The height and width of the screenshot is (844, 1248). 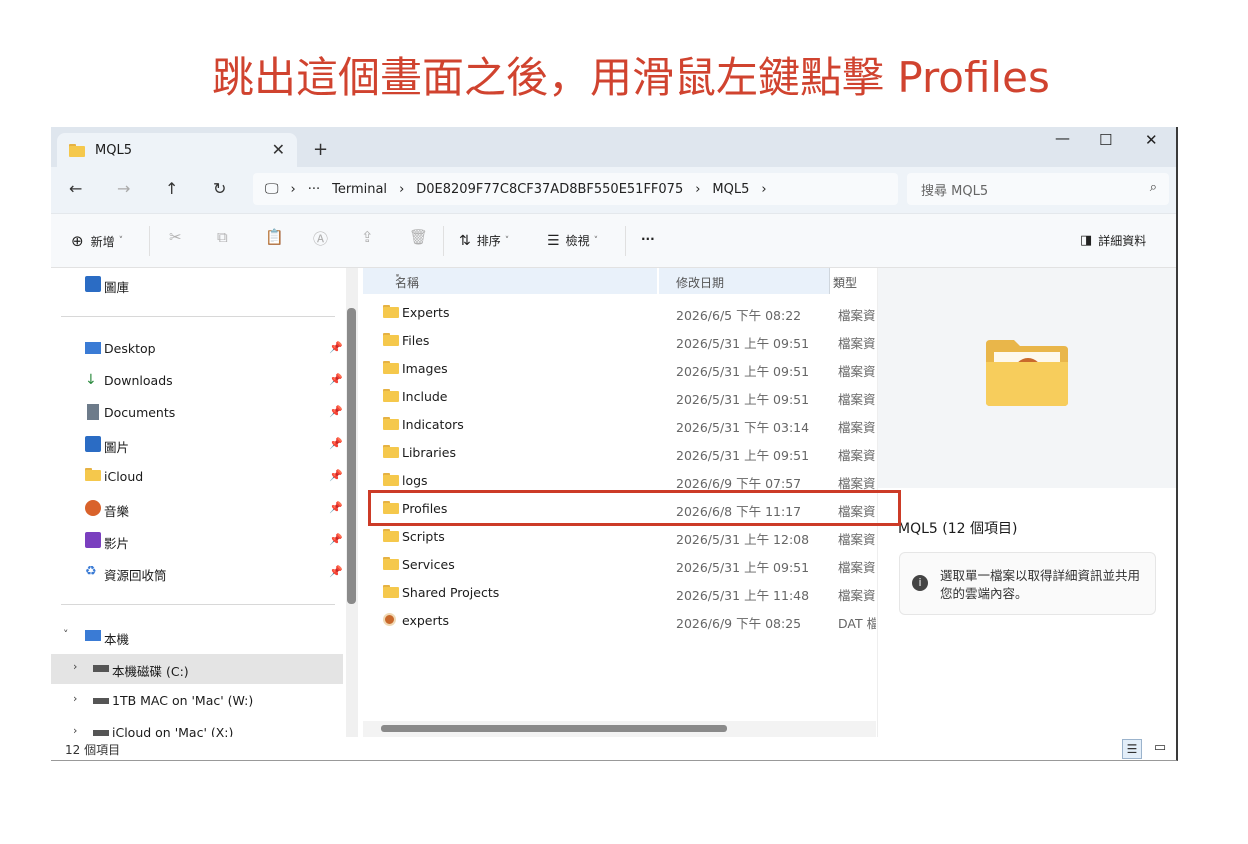 What do you see at coordinates (197, 285) in the screenshot?
I see `sidebar-item-gallery: 圖庫` at bounding box center [197, 285].